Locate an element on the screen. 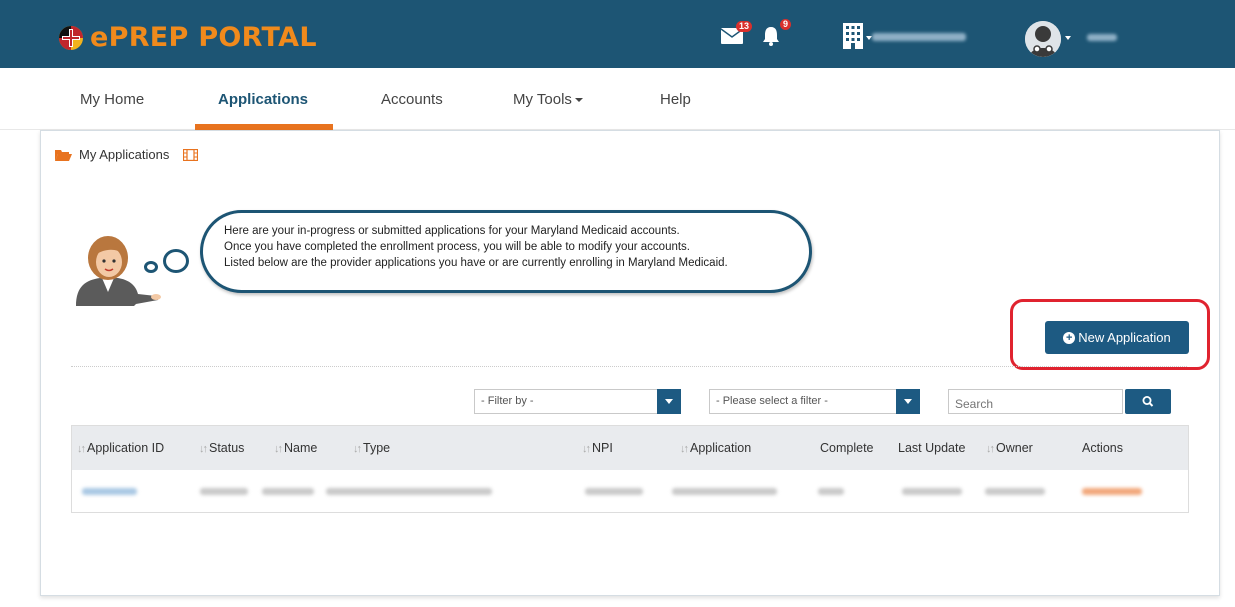 The width and height of the screenshot is (1235, 607). thought-bubble-dot-large is located at coordinates (176, 261).